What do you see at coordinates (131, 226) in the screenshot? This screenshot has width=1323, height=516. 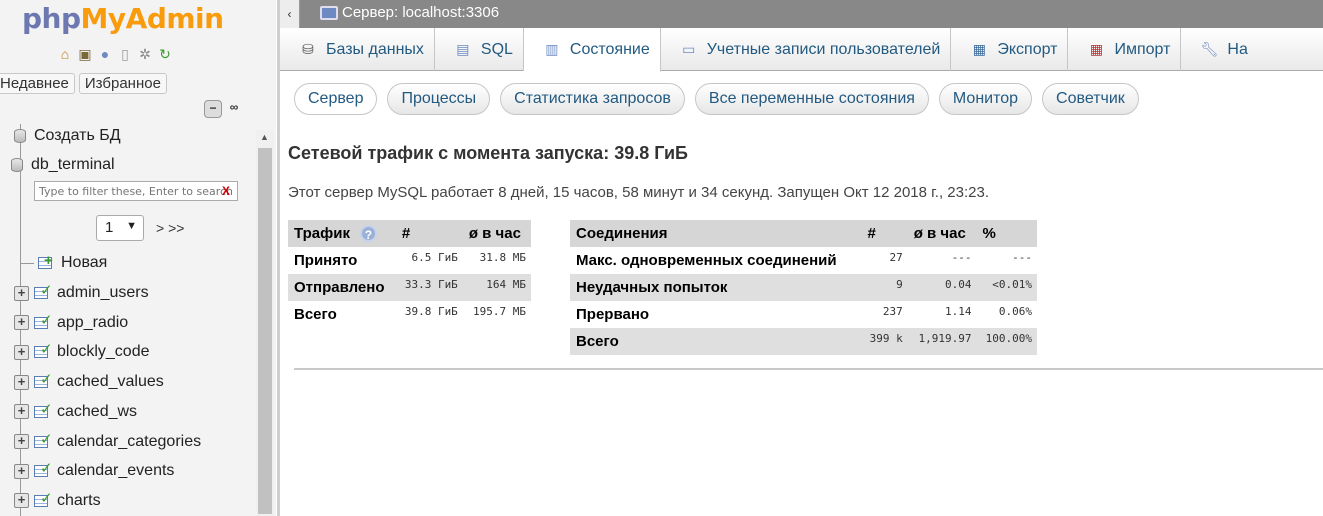 I see `chevron-down-icon: ▼` at bounding box center [131, 226].